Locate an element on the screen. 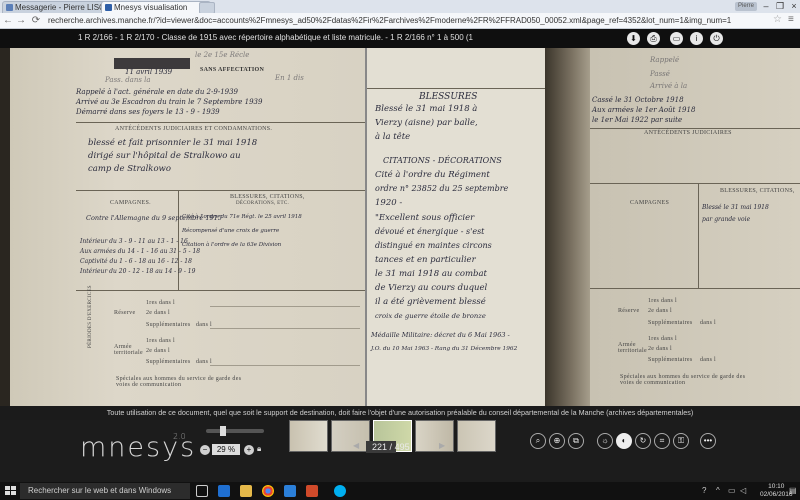  entry-text: Rappelé is located at coordinates (665, 60).